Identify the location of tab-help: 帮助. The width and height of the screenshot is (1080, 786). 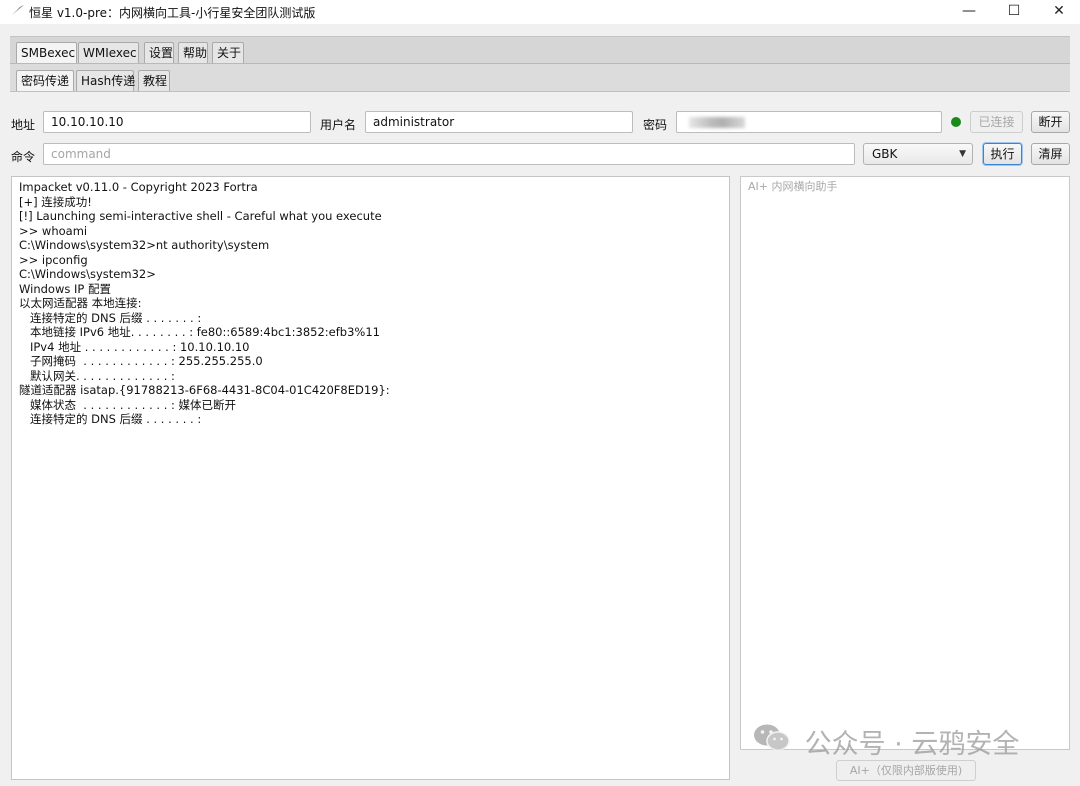
(193, 52).